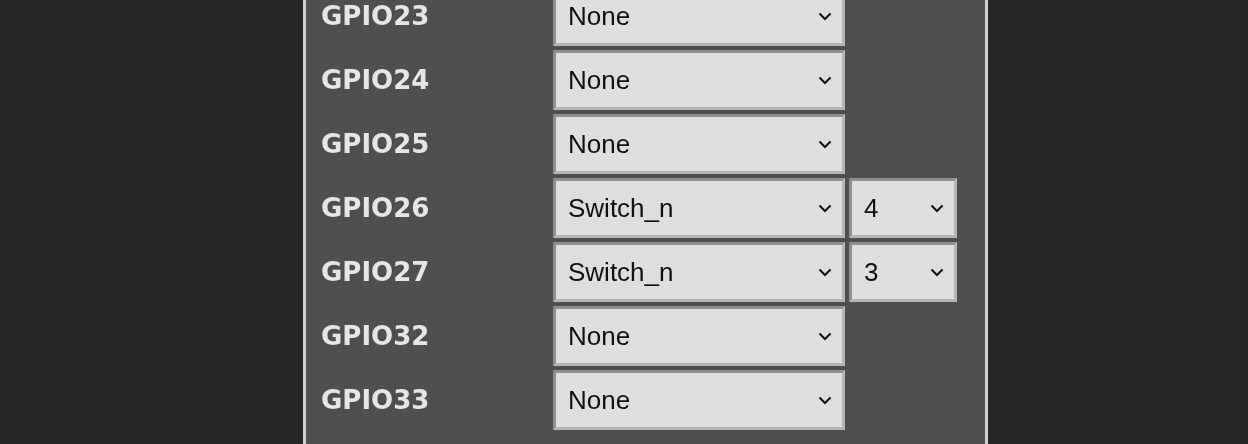  What do you see at coordinates (375, 400) in the screenshot?
I see `pin-label: GPIO33` at bounding box center [375, 400].